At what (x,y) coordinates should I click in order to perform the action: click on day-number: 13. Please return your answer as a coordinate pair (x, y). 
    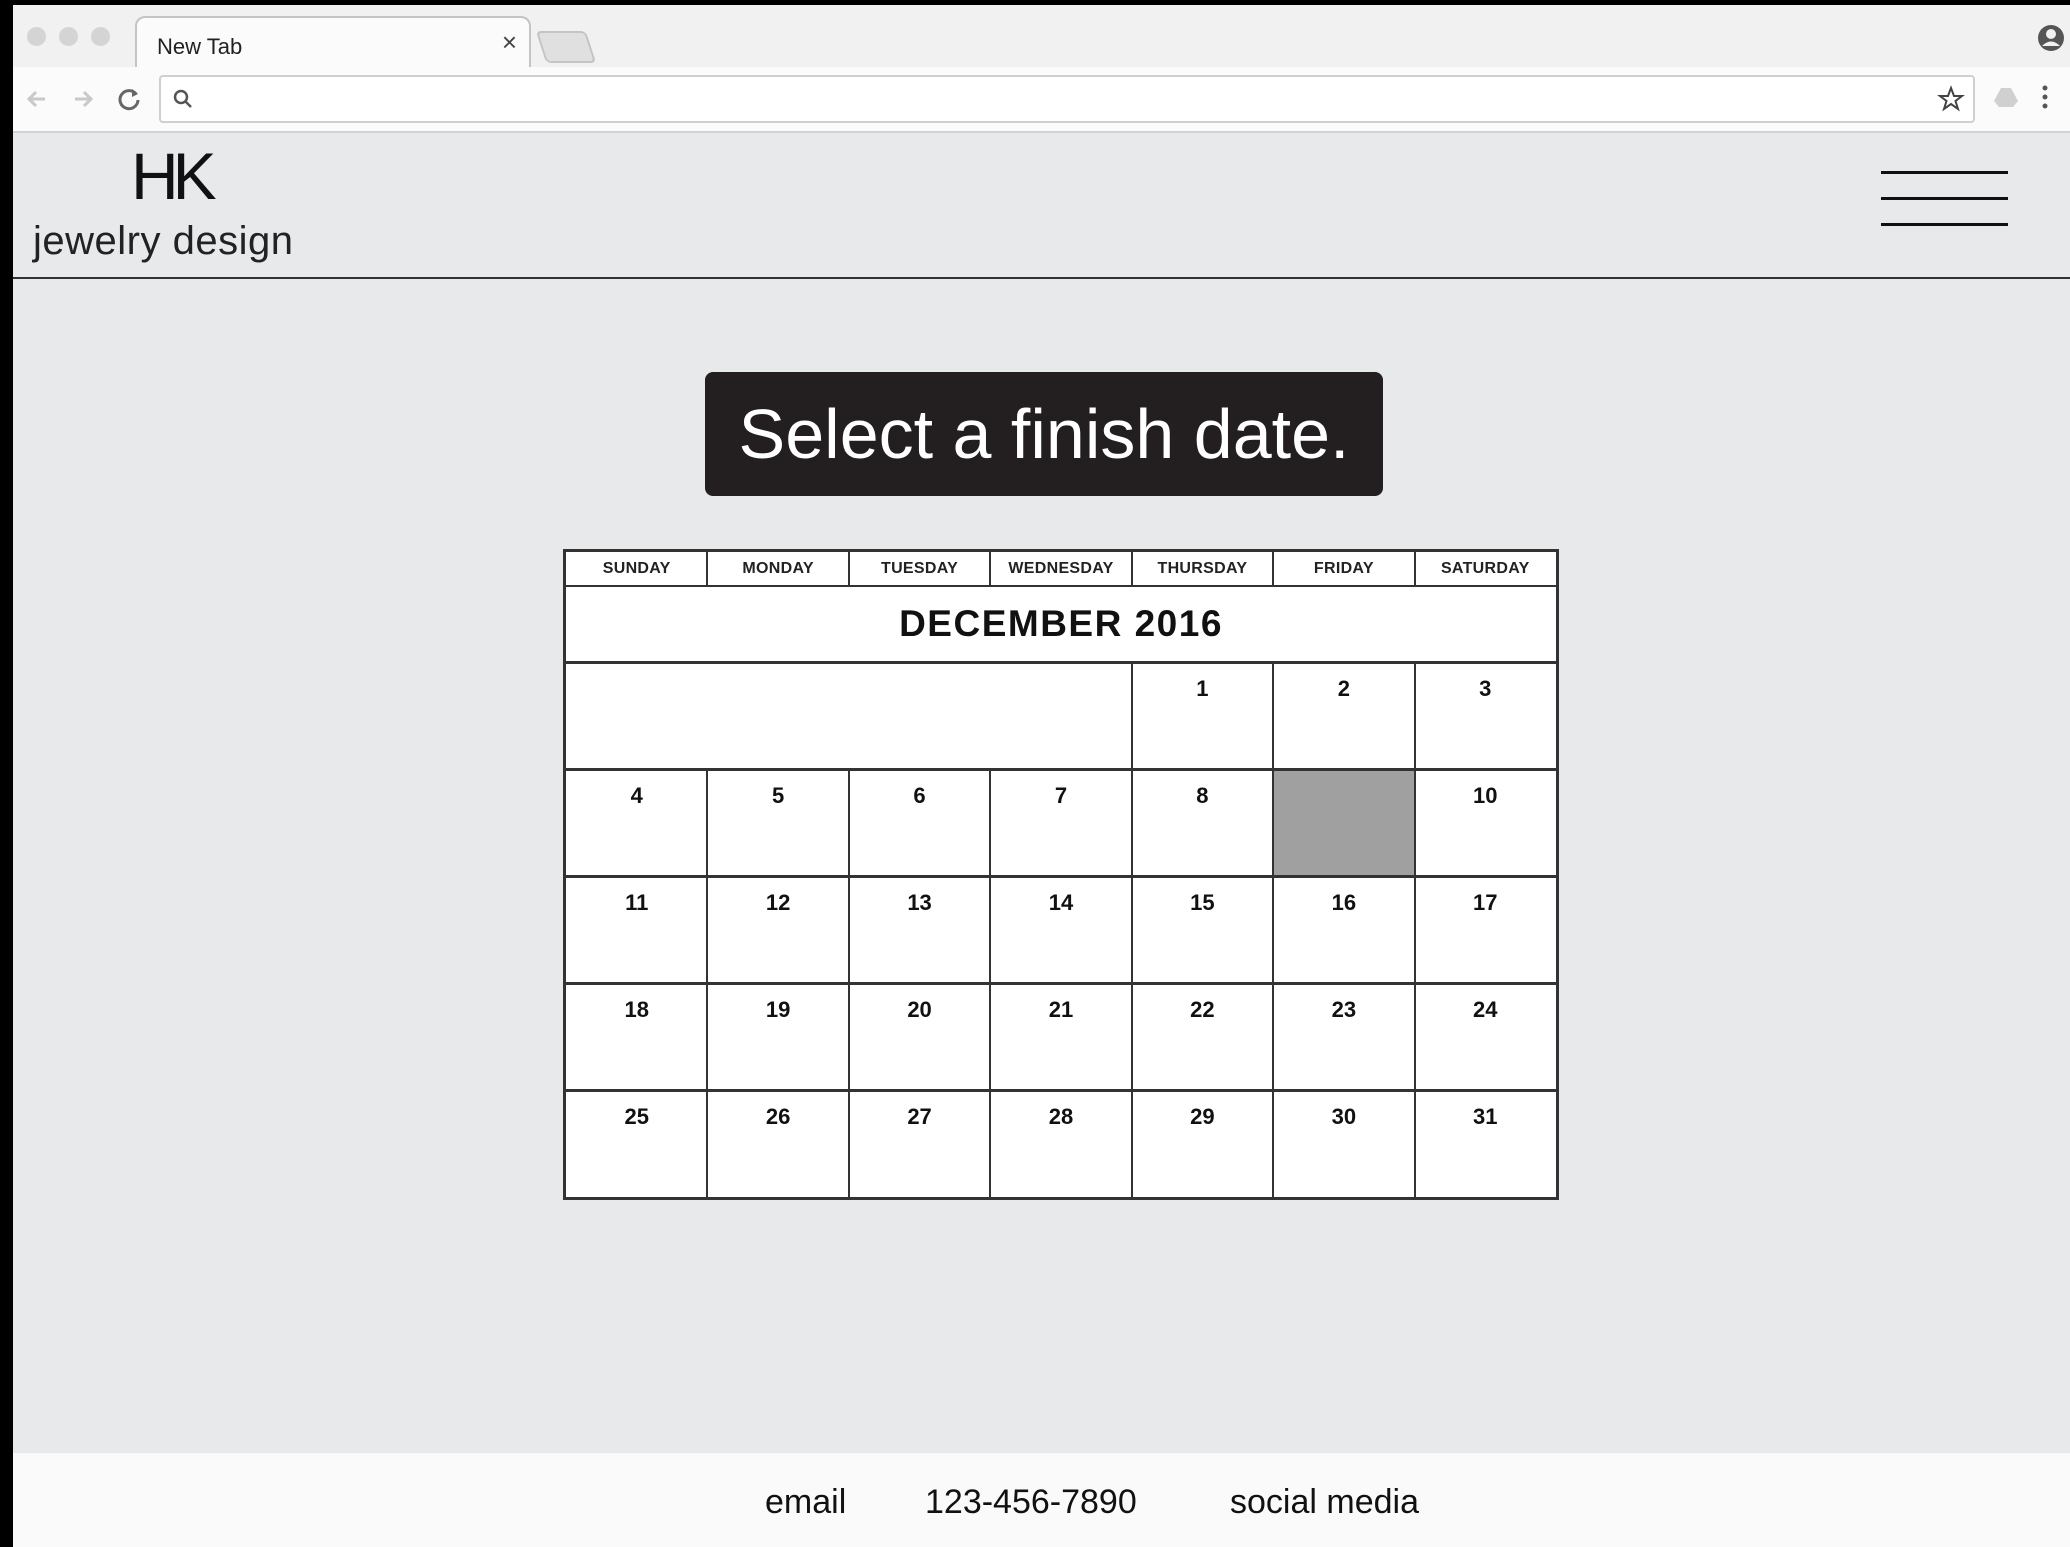
    Looking at the image, I should click on (919, 902).